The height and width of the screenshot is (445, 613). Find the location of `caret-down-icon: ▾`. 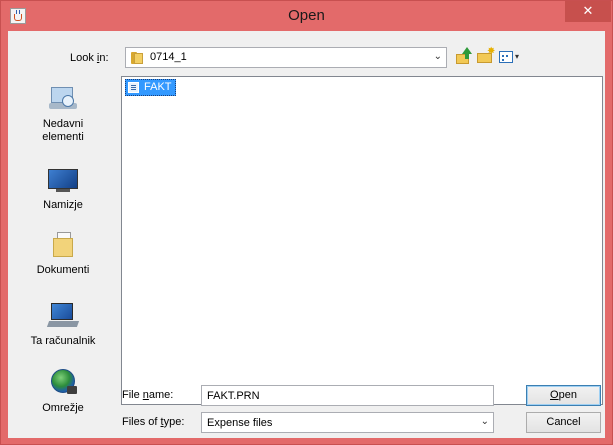

caret-down-icon: ▾ is located at coordinates (517, 56).